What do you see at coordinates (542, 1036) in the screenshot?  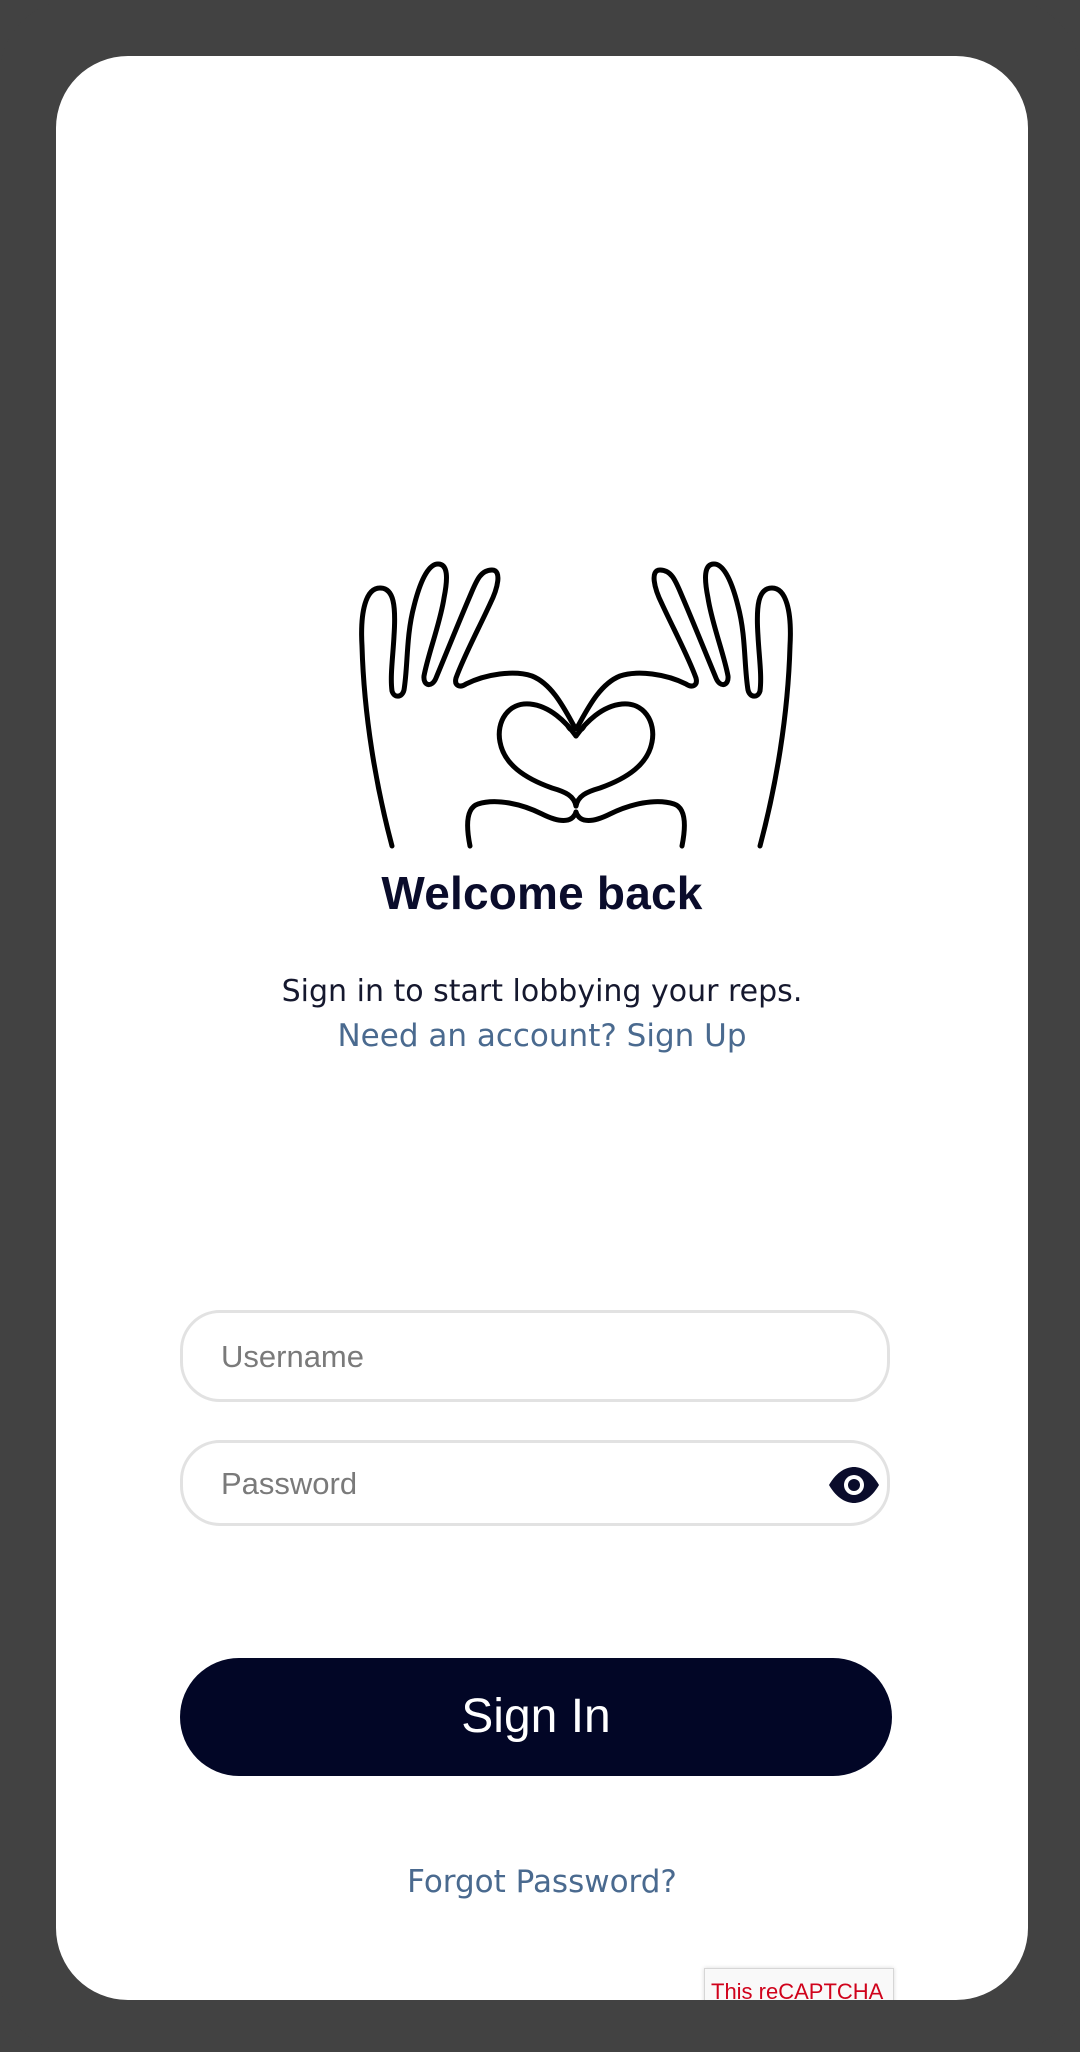 I see `signup-link: Need an account? Sign Up` at bounding box center [542, 1036].